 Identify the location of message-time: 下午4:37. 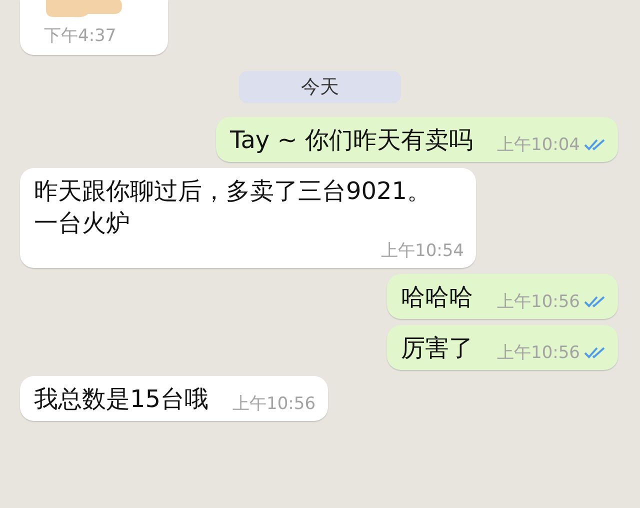
(80, 36).